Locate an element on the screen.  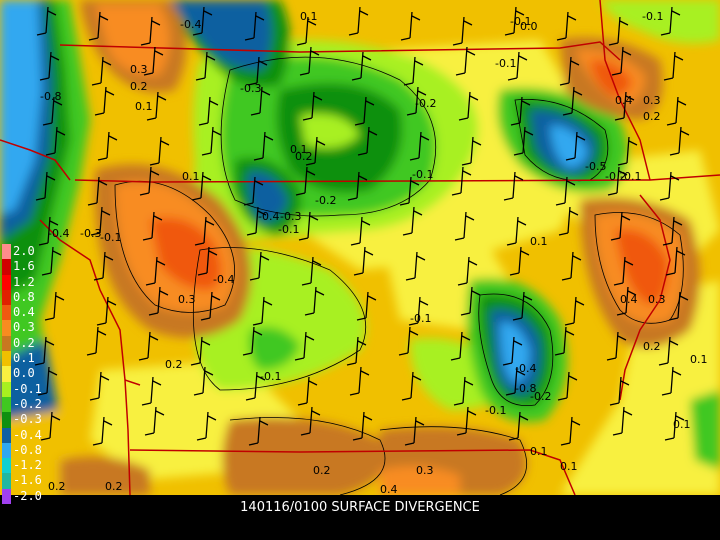
legend-entry: 1.6 is located at coordinates (27, 267).